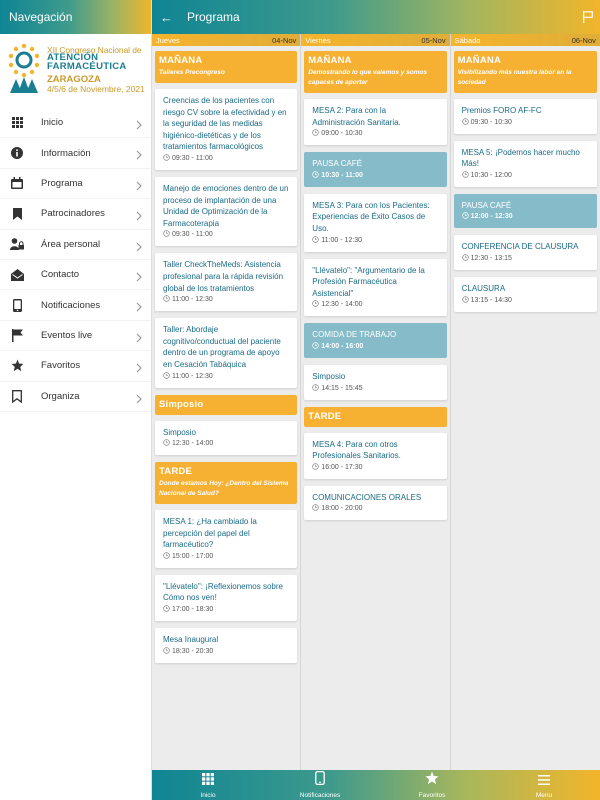  What do you see at coordinates (17, 305) in the screenshot?
I see `phone-icon` at bounding box center [17, 305].